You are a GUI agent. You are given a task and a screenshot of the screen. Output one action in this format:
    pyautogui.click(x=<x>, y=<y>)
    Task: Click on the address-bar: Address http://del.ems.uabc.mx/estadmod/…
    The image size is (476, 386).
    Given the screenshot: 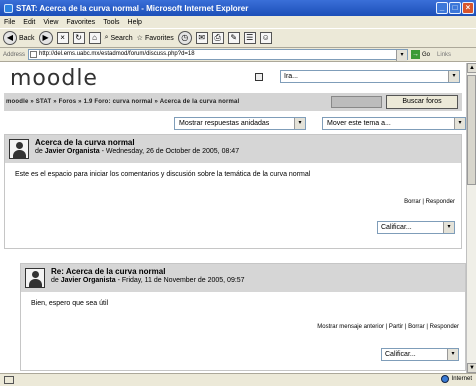 What is the action you would take?
    pyautogui.click(x=238, y=55)
    